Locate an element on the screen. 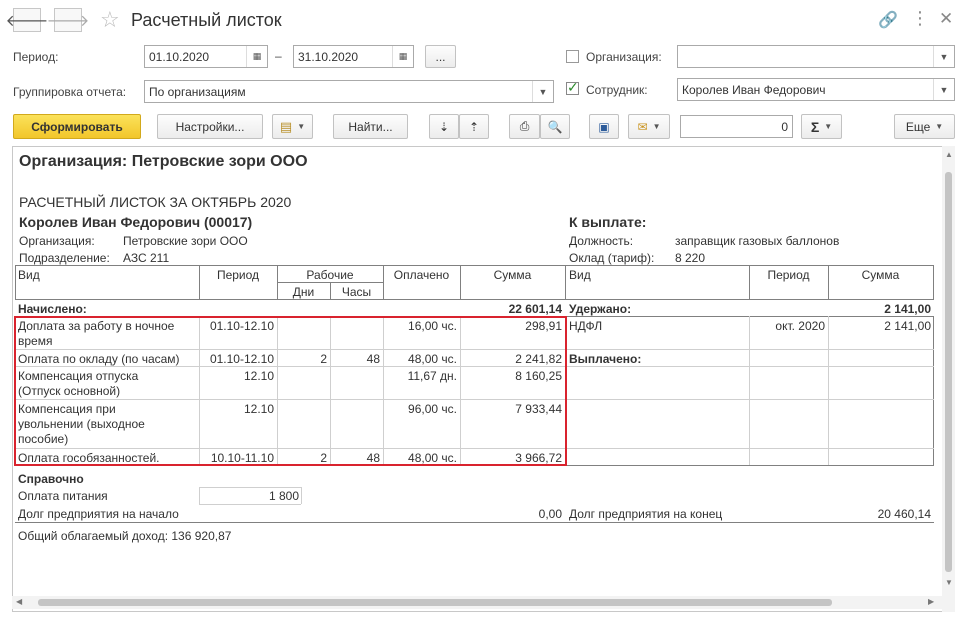  scroll-right-icon: ▶ is located at coordinates (931, 601).